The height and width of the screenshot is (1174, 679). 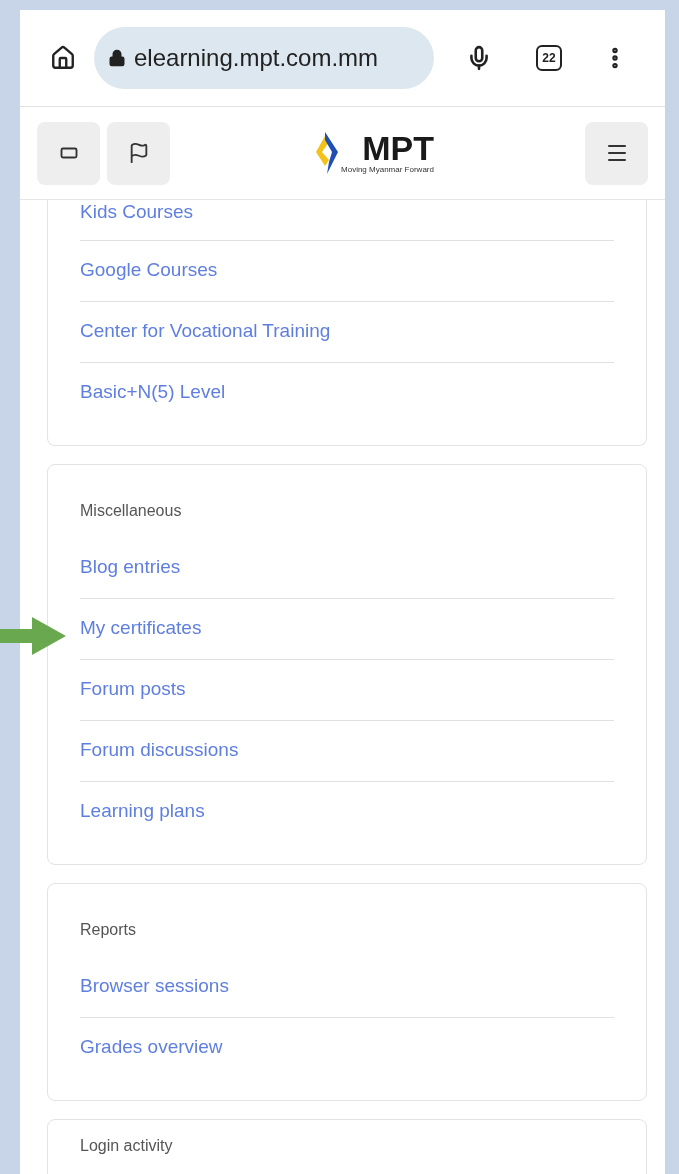 I want to click on home-icon, so click(x=63, y=58).